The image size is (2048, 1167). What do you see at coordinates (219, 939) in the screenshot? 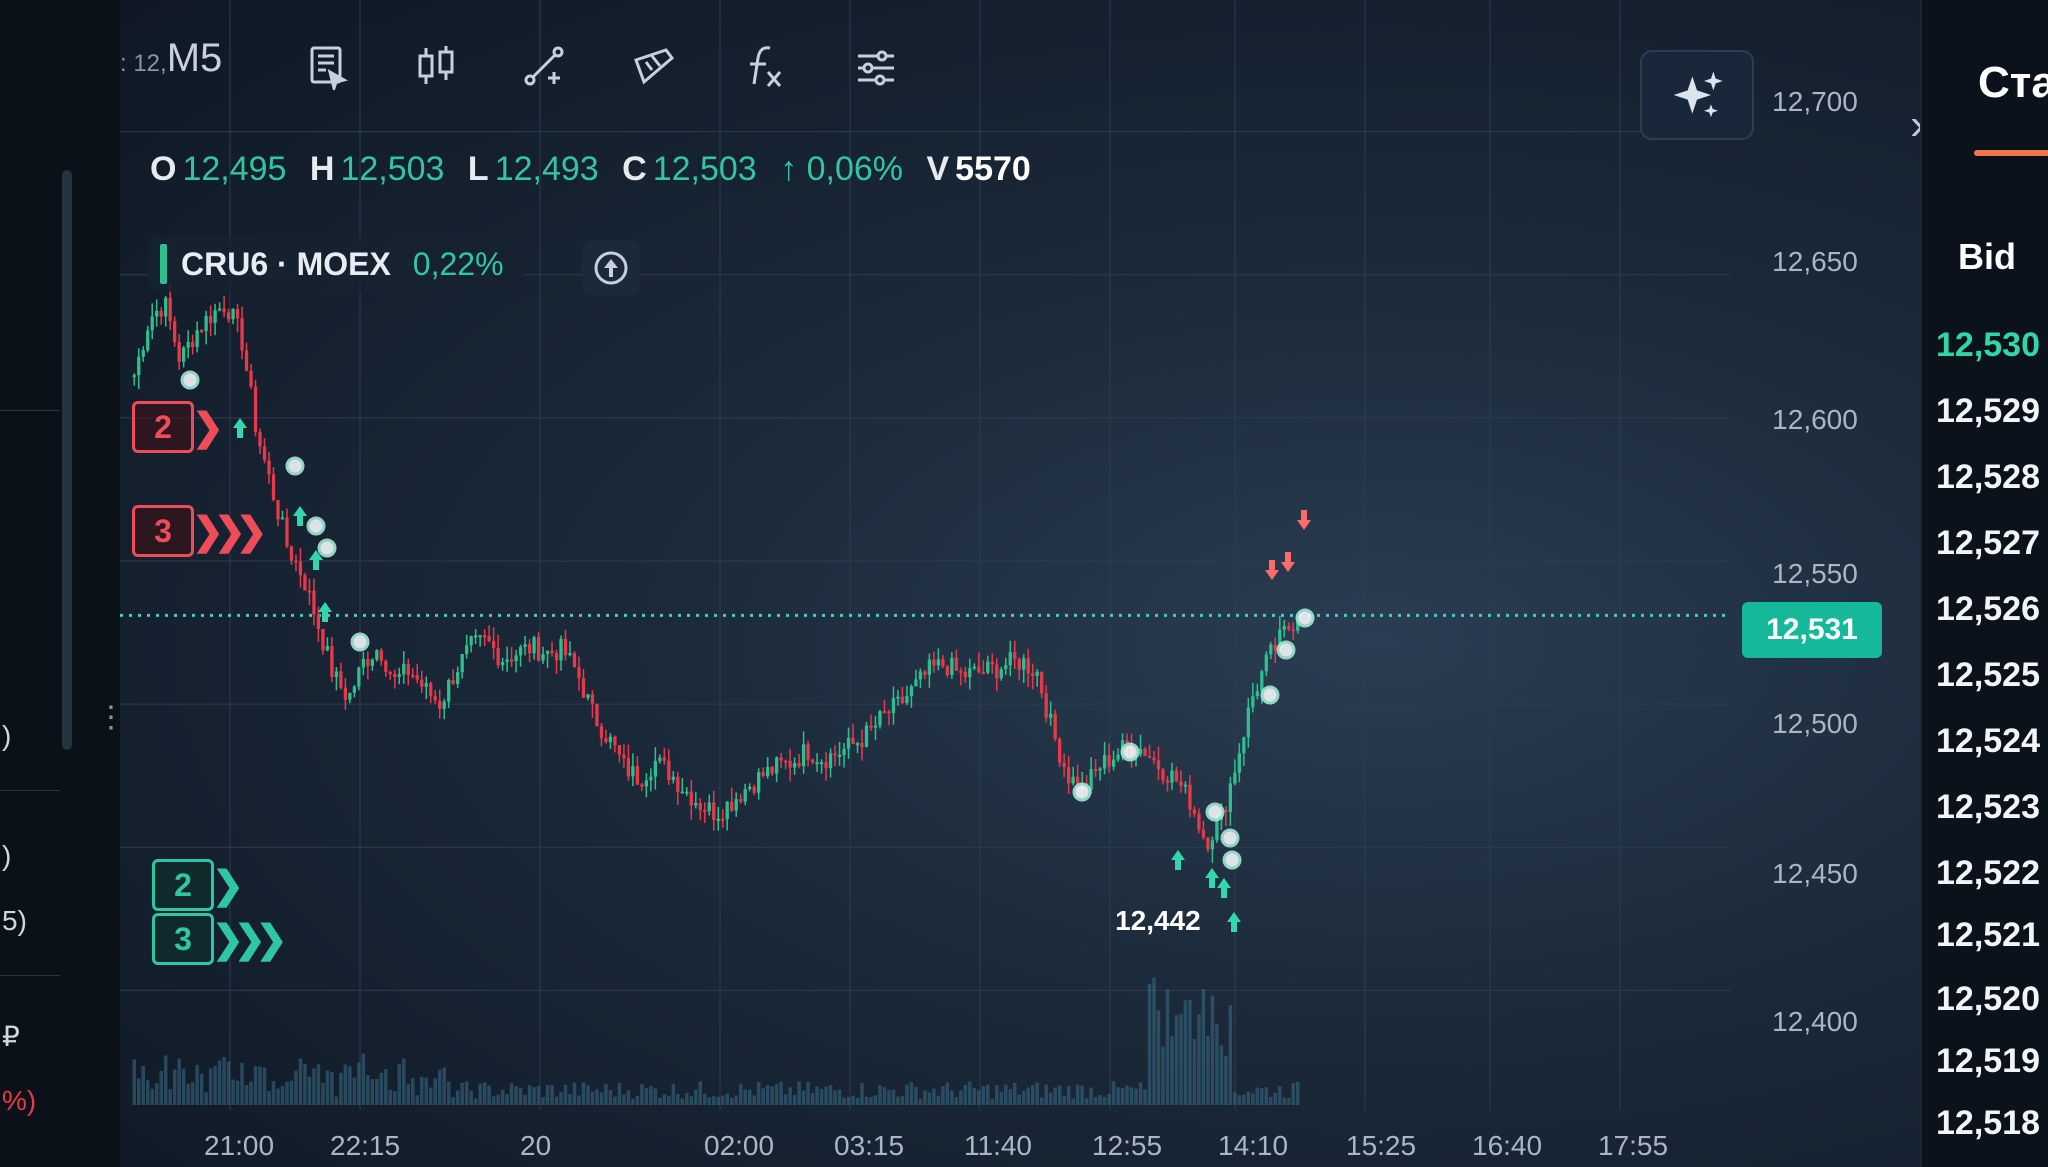
I see `buy-level-tag: 3 ❯❯❯` at bounding box center [219, 939].